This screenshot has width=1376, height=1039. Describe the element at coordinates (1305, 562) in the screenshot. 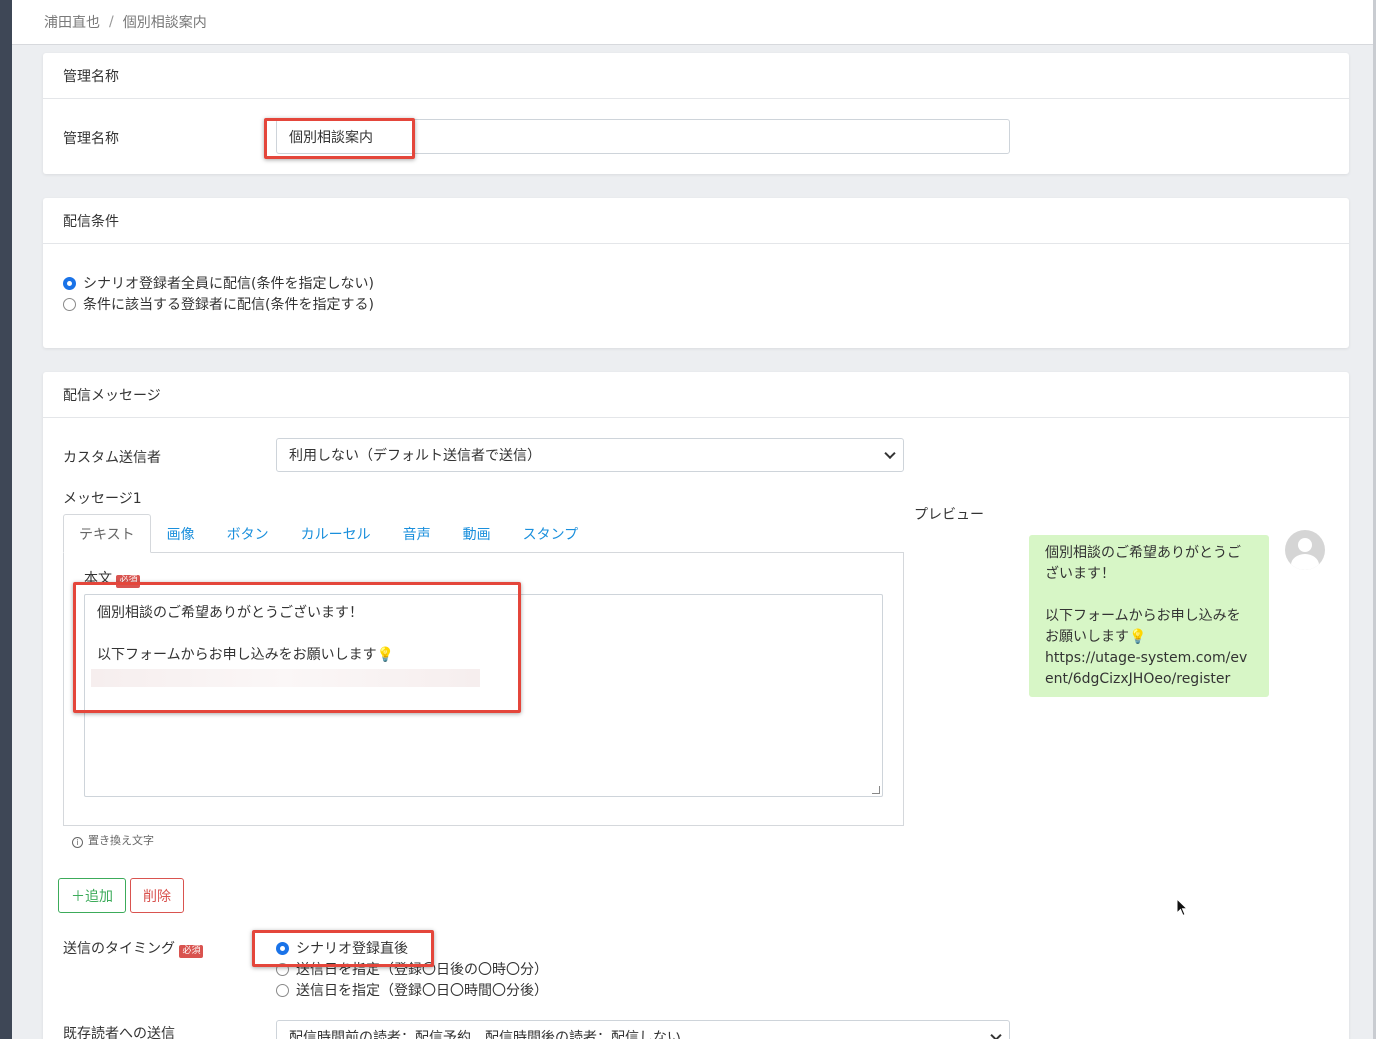

I see `avatar-shoulders` at that location.